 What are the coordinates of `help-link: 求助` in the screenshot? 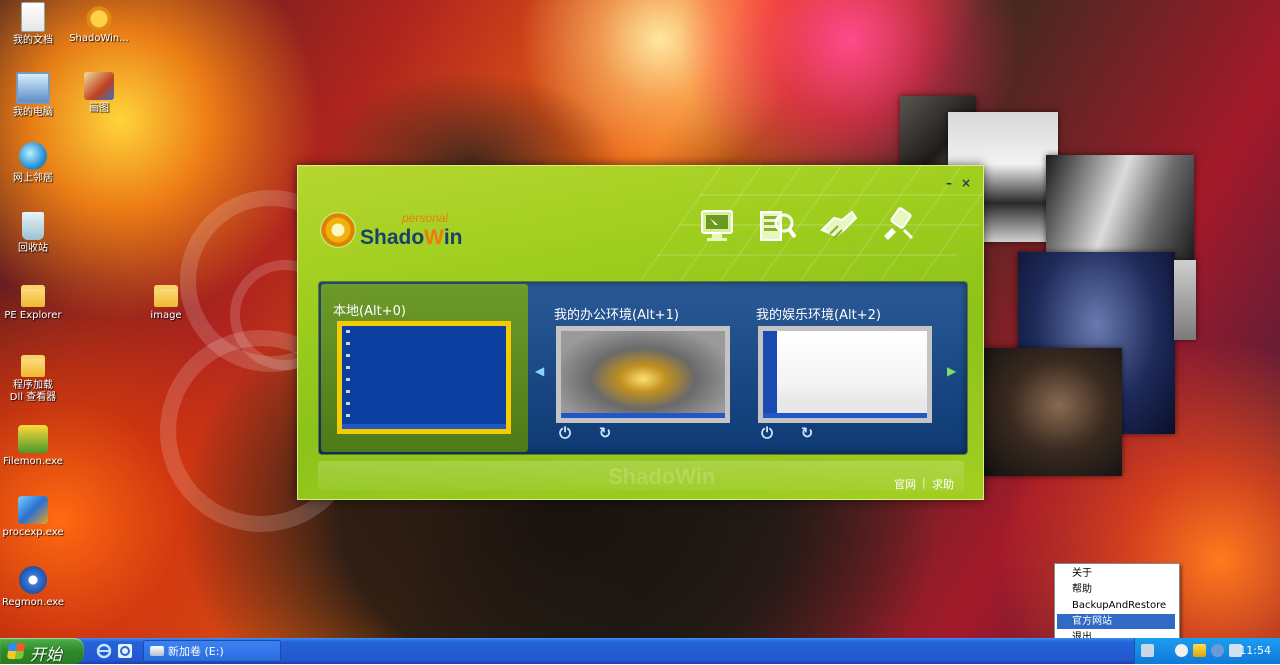 It's located at (943, 484).